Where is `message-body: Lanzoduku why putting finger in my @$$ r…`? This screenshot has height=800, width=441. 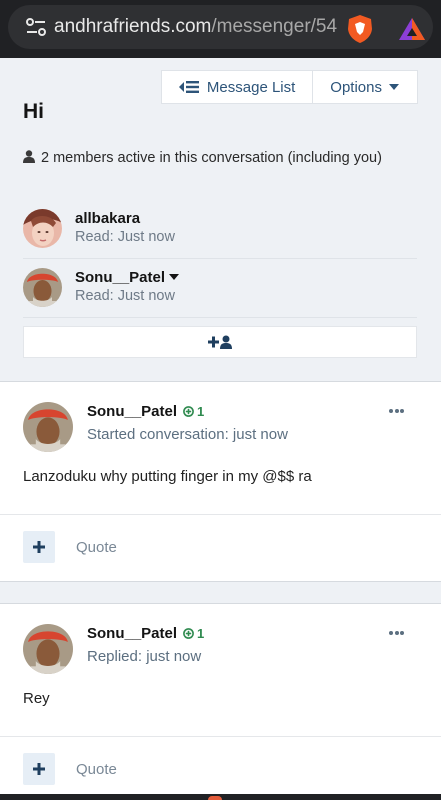 message-body: Lanzoduku why putting finger in my @$$ r… is located at coordinates (167, 476).